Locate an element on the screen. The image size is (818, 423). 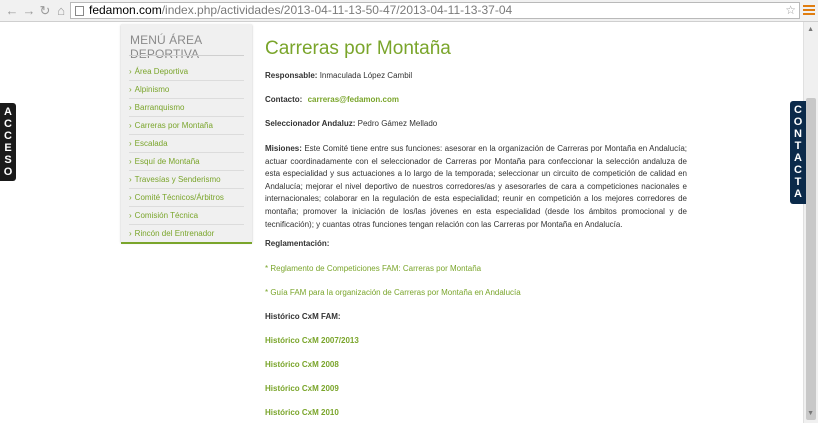
sidebar-item-label: Escalada is located at coordinates (151, 143).